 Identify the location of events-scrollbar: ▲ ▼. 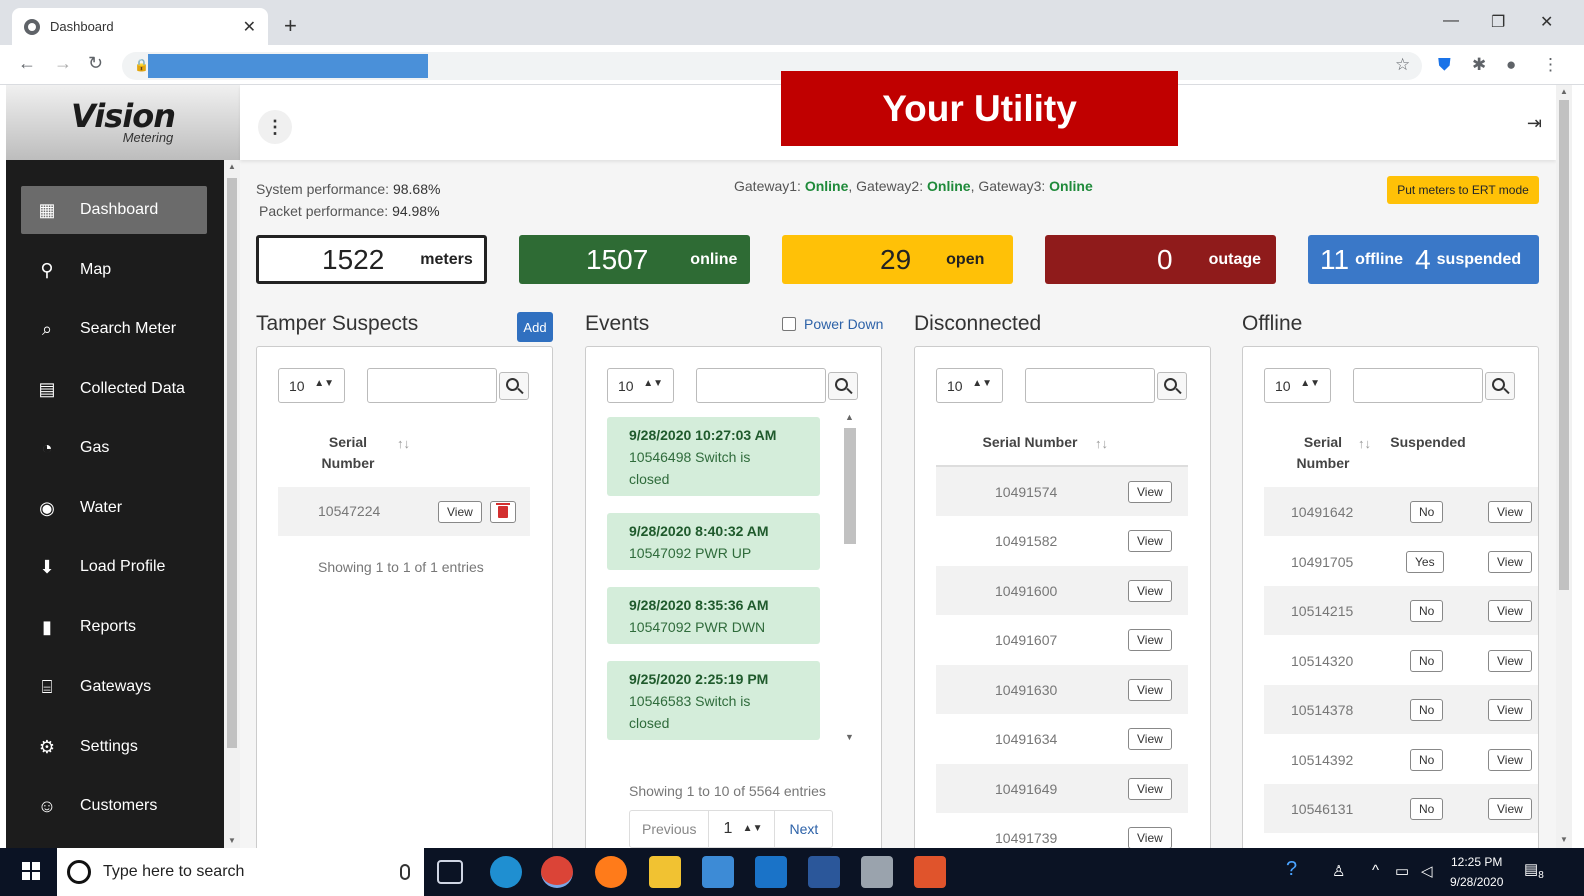
(850, 579).